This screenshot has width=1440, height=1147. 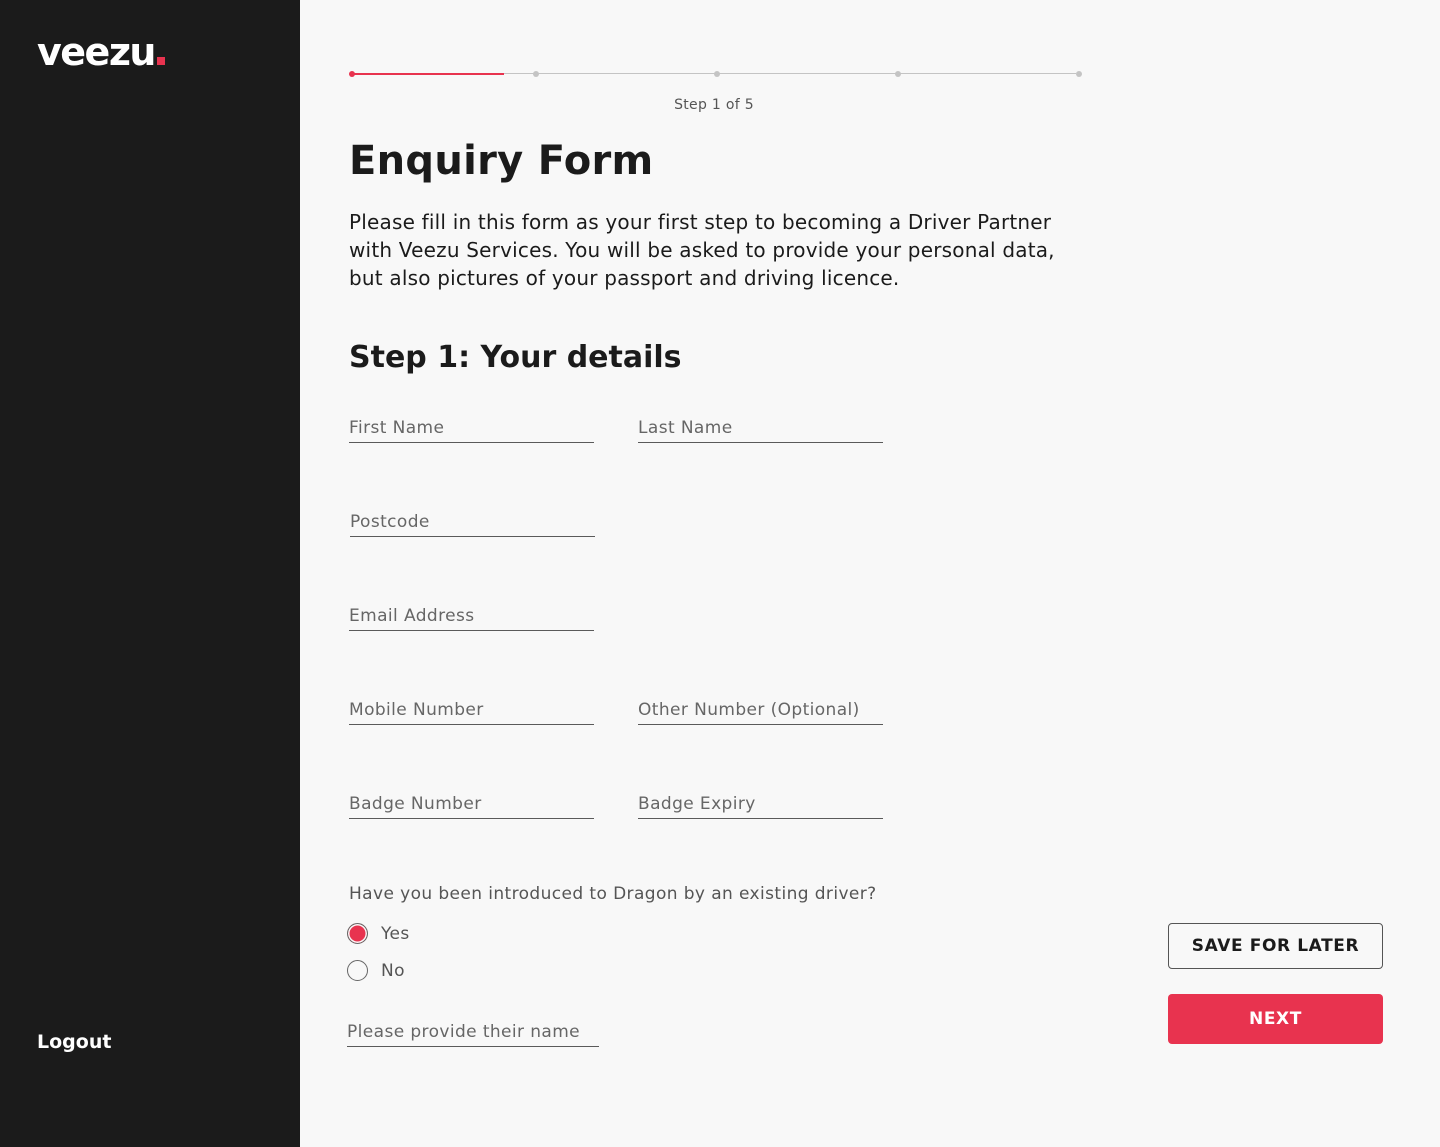 I want to click on radio-label-no: No, so click(x=393, y=970).